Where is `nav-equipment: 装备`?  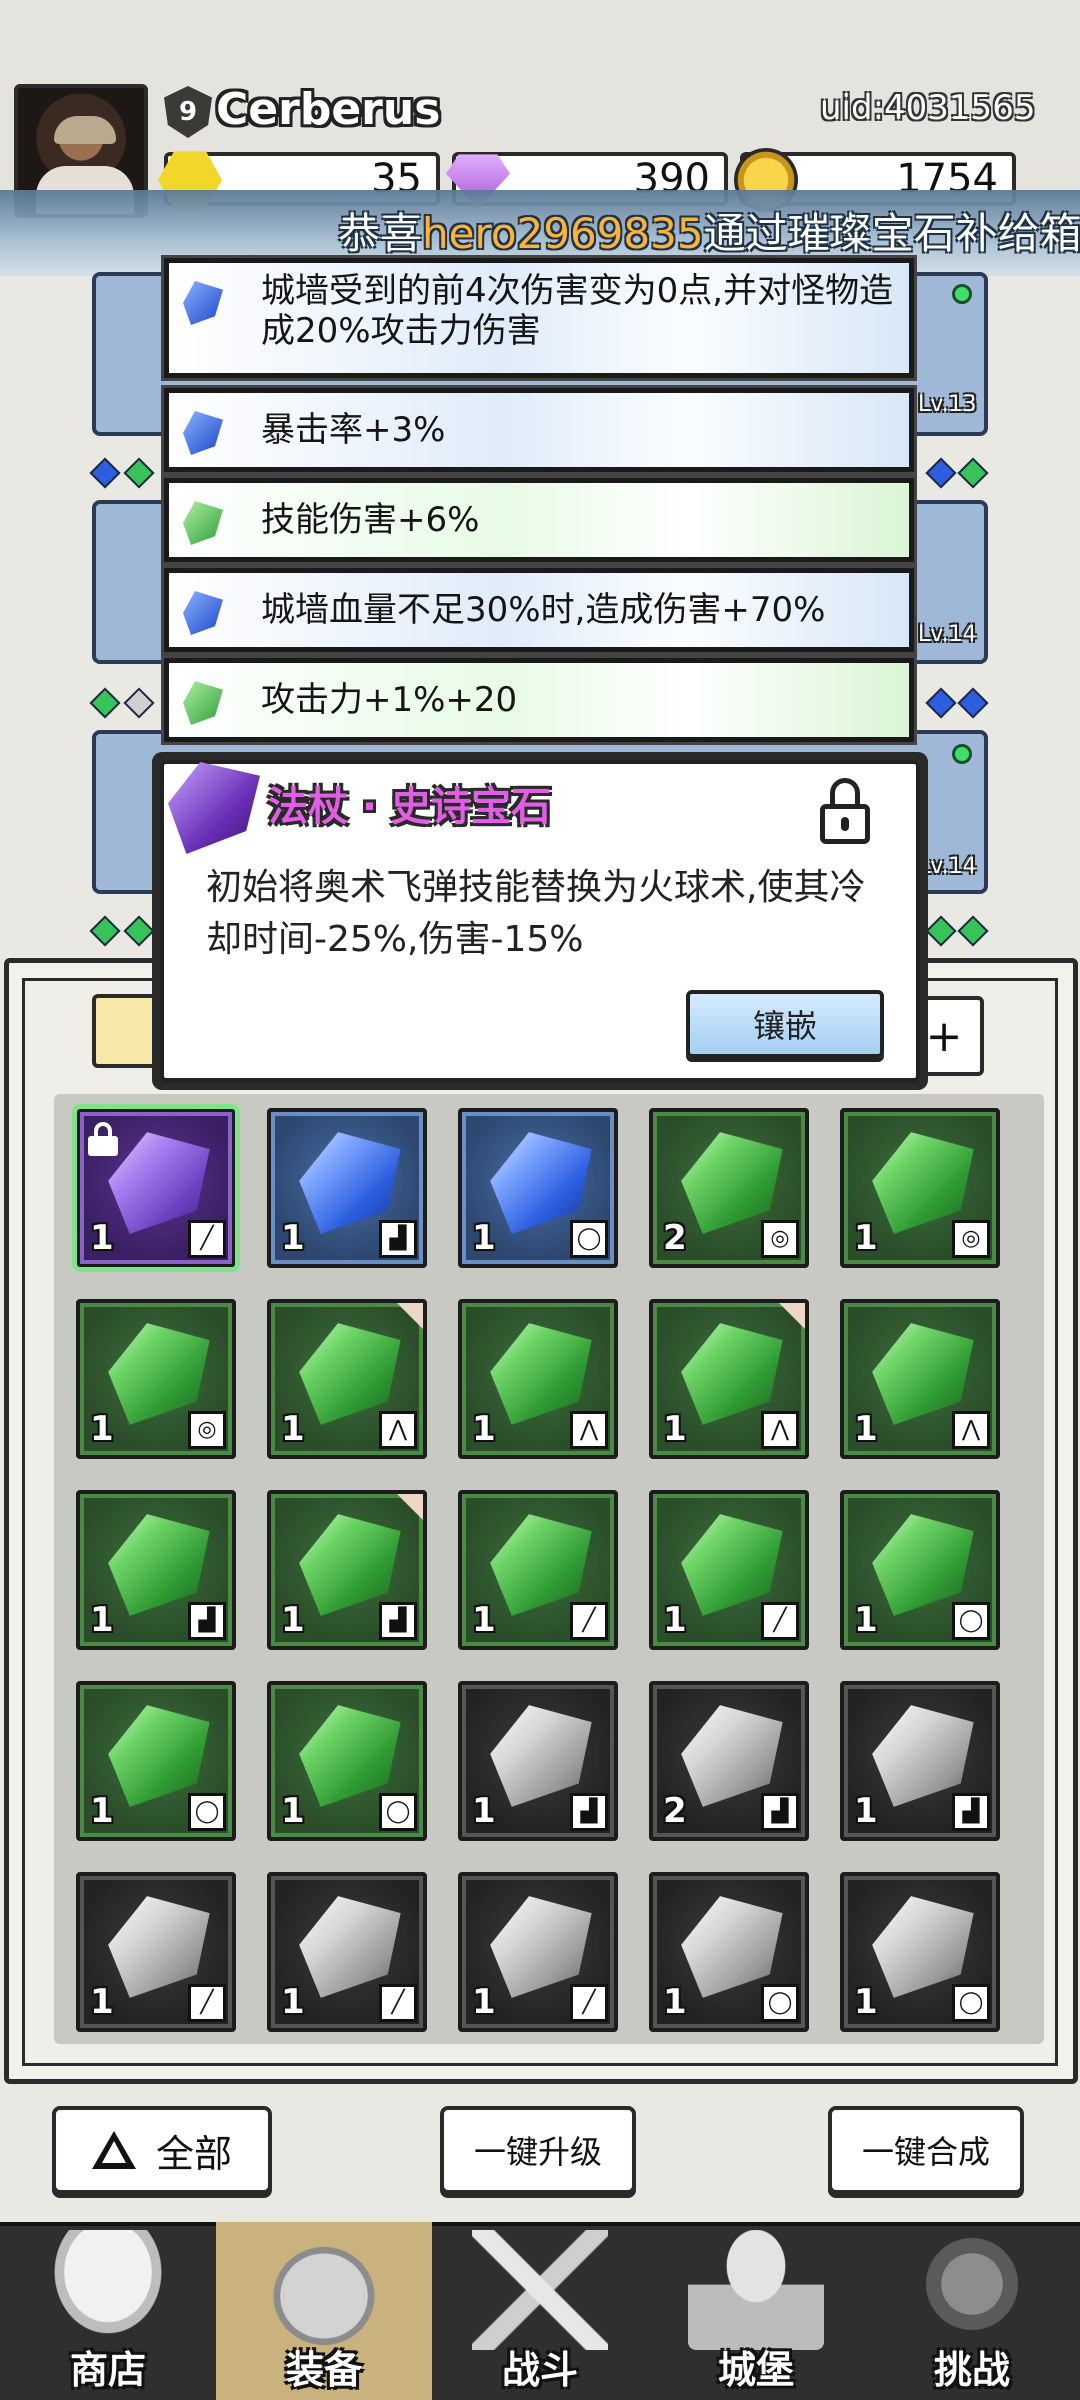
nav-equipment: 装备 is located at coordinates (324, 2311).